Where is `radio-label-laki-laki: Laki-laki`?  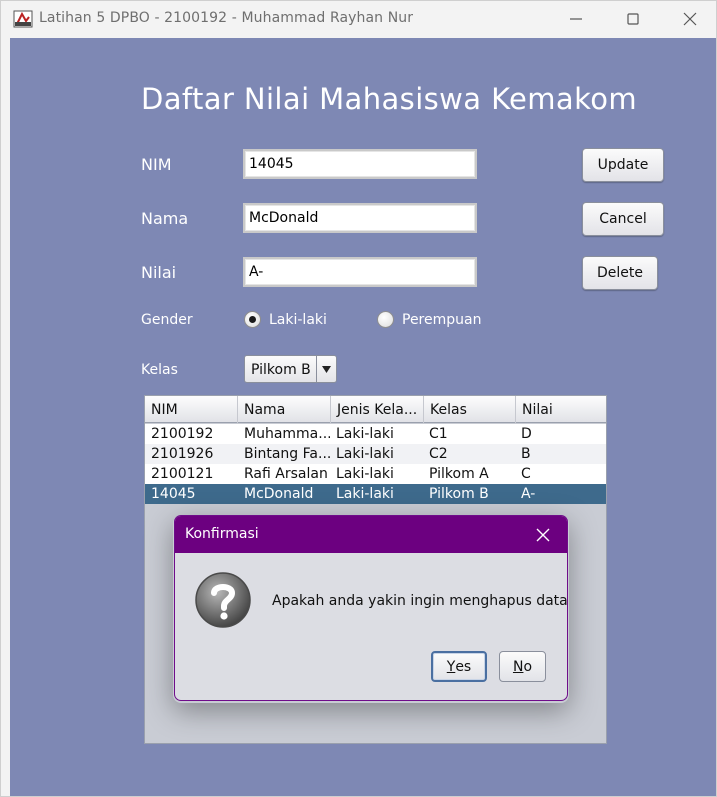 radio-label-laki-laki: Laki-laki is located at coordinates (298, 319).